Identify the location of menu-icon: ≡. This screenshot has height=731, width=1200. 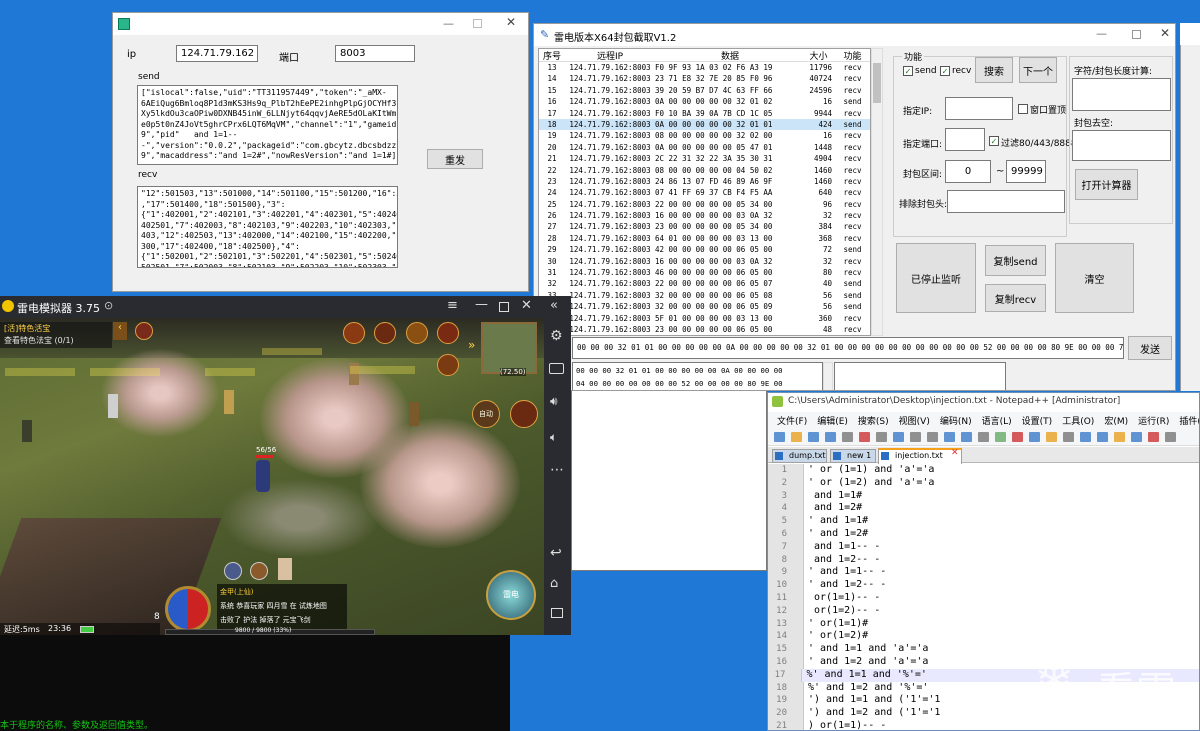
(452, 305).